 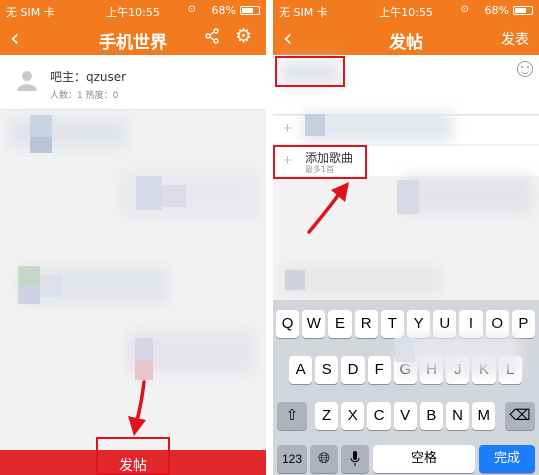 I want to click on space-key: 空格, so click(x=424, y=459).